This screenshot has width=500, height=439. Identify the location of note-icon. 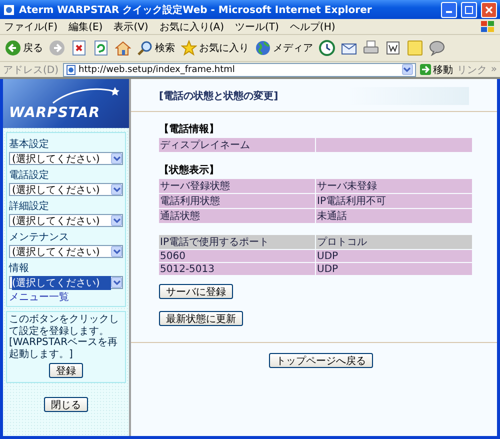
(415, 48).